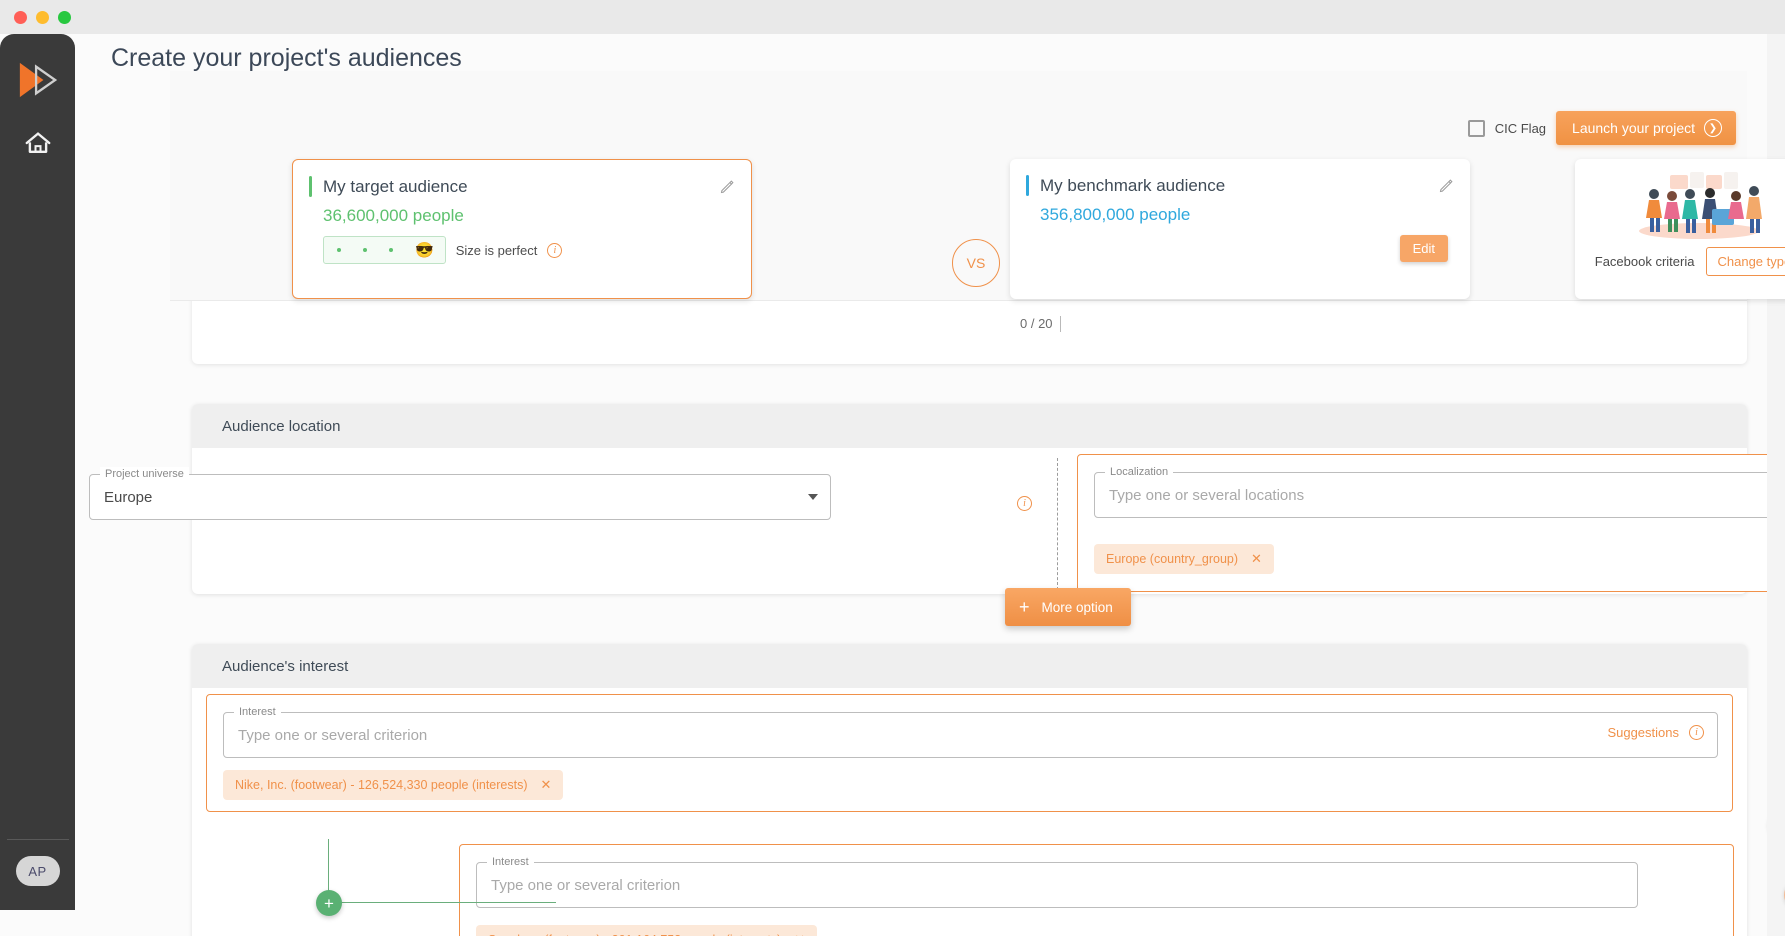  I want to click on project-universe-field: Europe Project universe, so click(460, 493).